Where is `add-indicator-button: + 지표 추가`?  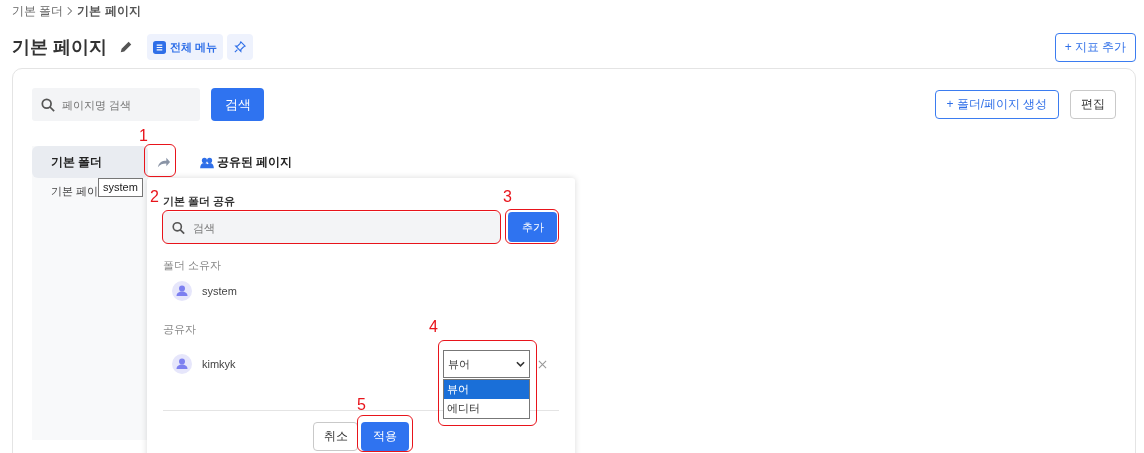
add-indicator-button: + 지표 추가 is located at coordinates (1095, 47).